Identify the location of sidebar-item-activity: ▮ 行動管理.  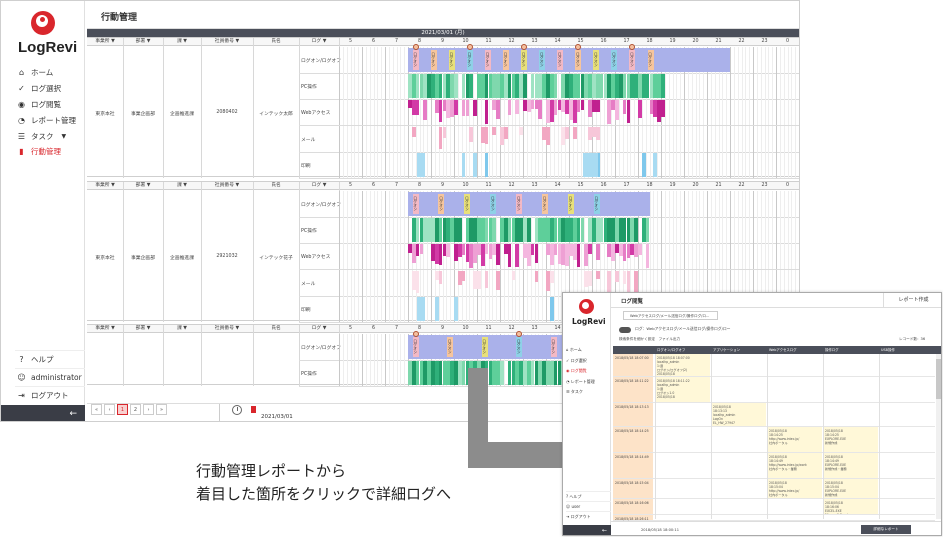
(50, 152).